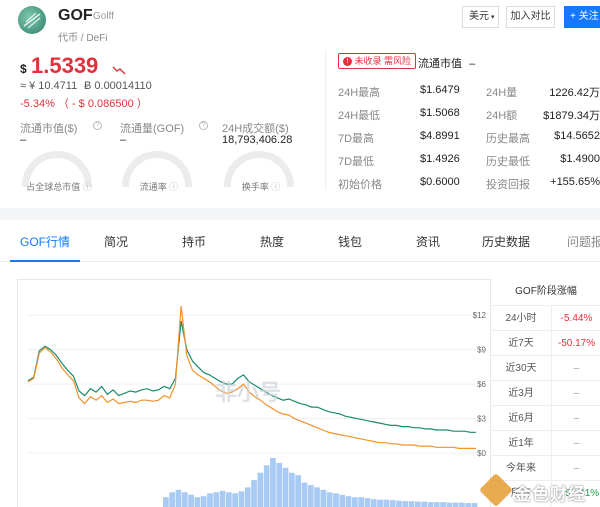 The width and height of the screenshot is (600, 507). What do you see at coordinates (530, 17) in the screenshot?
I see `compare-button: 加入对比` at bounding box center [530, 17].